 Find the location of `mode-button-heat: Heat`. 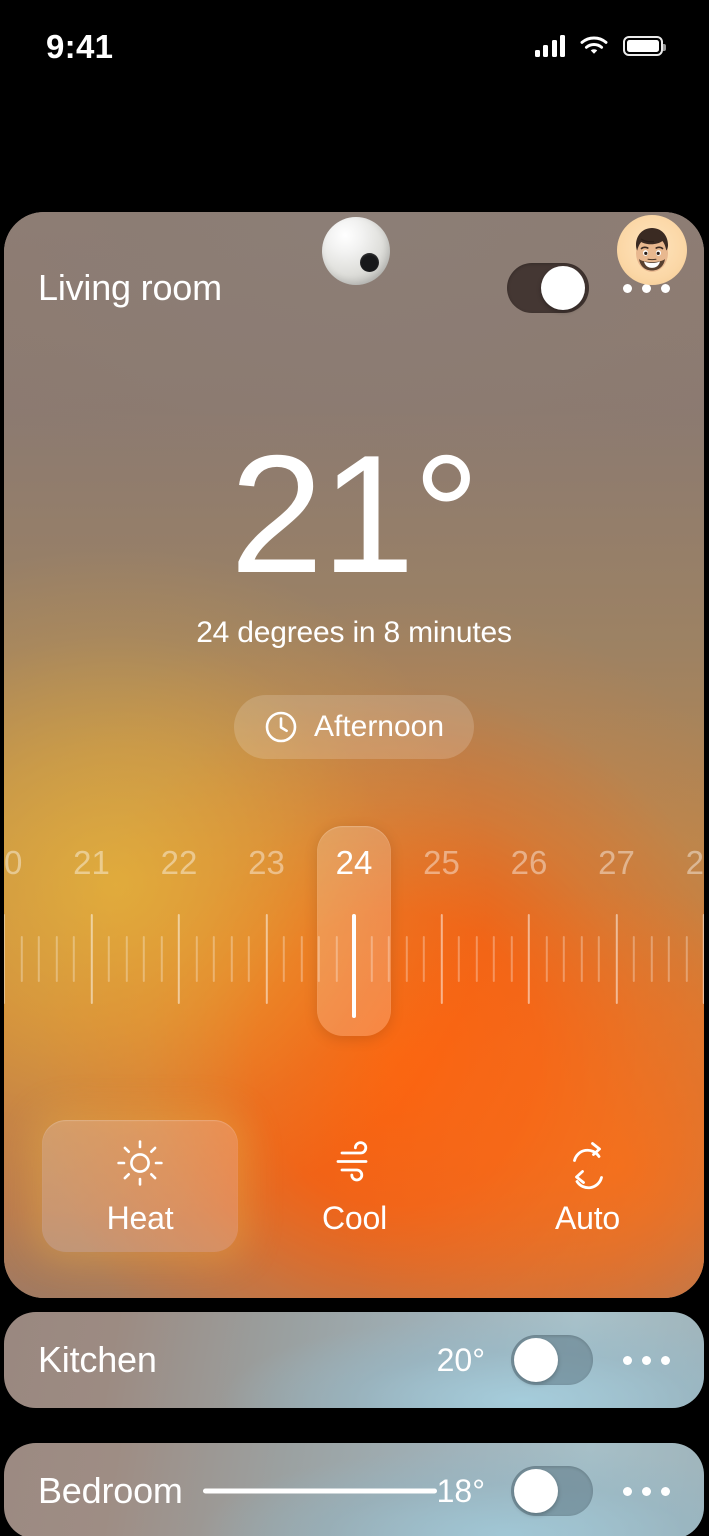

mode-button-heat: Heat is located at coordinates (140, 1186).